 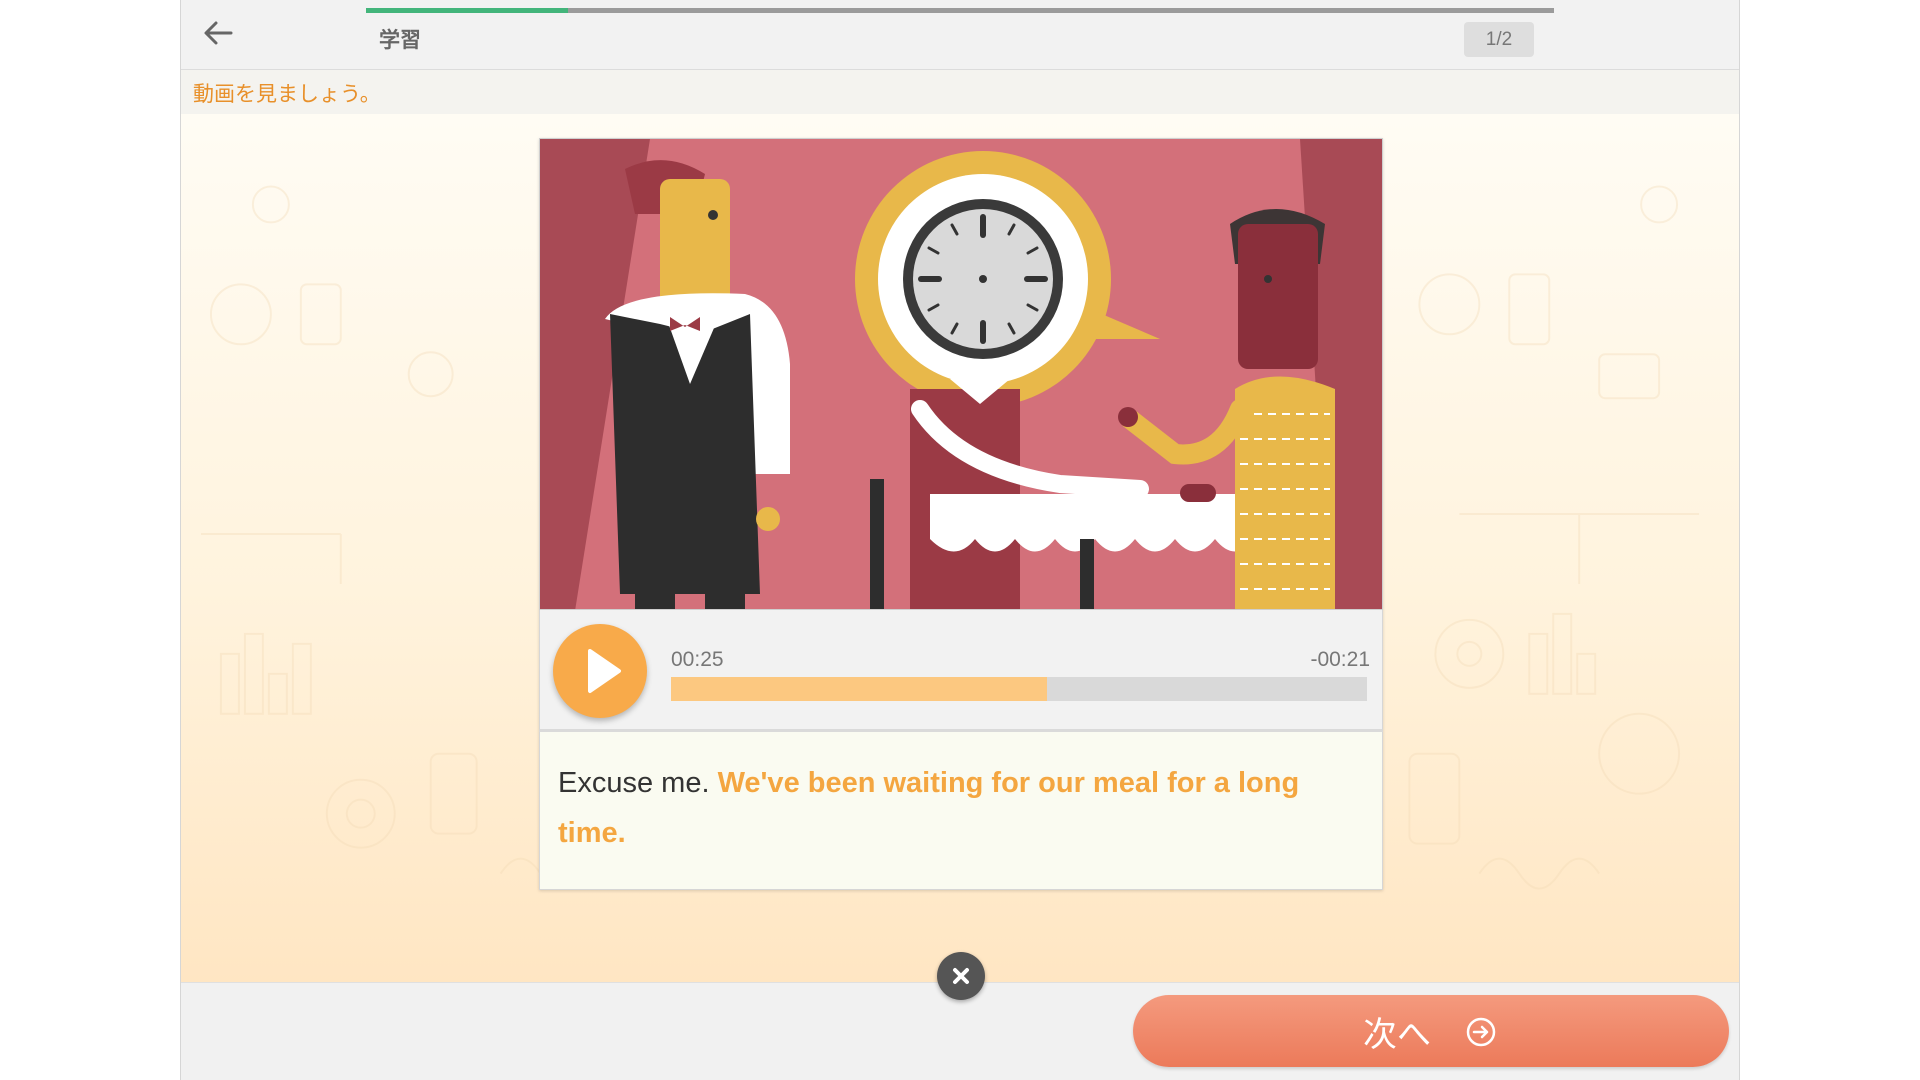 What do you see at coordinates (467, 10) in the screenshot?
I see `lesson-progress-fill` at bounding box center [467, 10].